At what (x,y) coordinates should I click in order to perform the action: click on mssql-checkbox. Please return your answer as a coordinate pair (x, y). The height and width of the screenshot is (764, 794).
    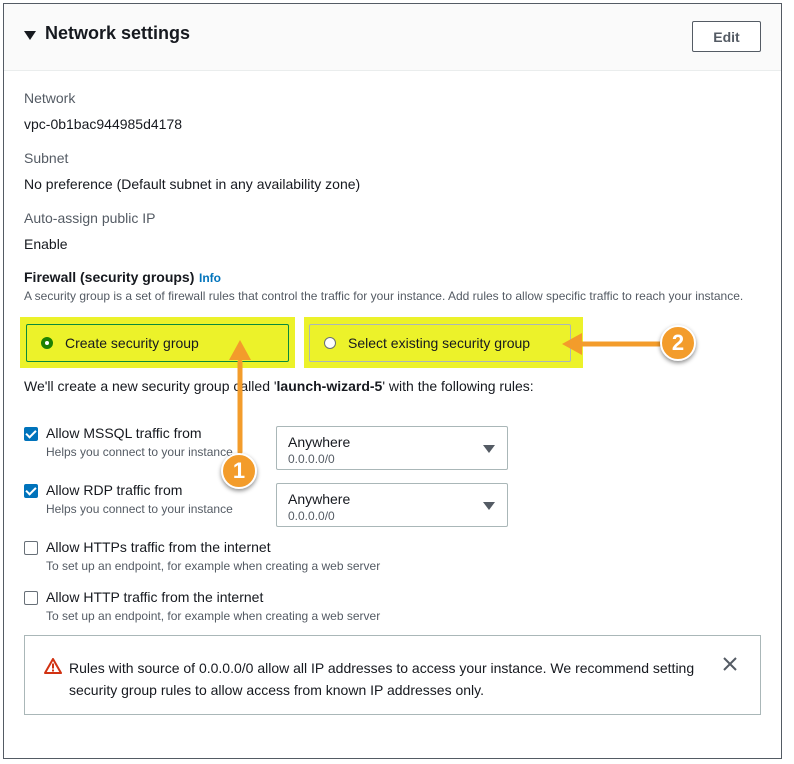
    Looking at the image, I should click on (31, 434).